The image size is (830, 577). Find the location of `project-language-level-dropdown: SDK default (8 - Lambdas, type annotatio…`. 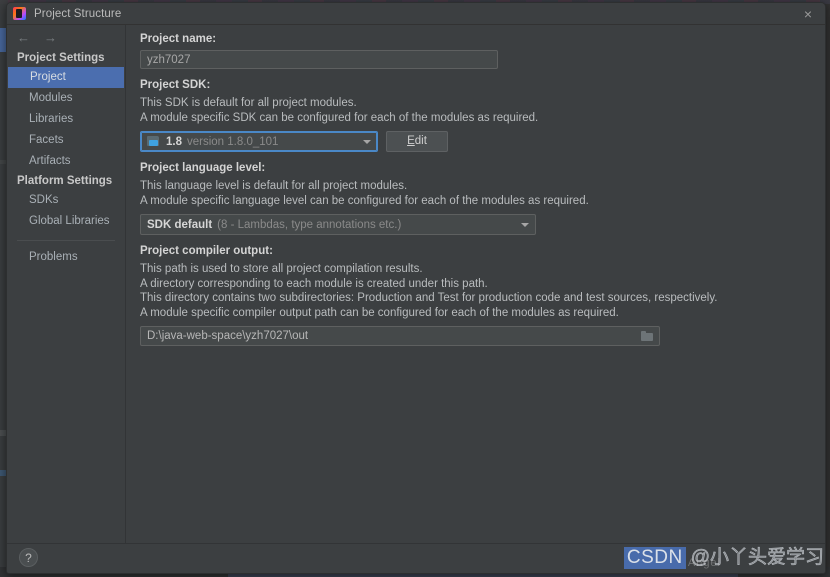

project-language-level-dropdown: SDK default (8 - Lambdas, type annotatio… is located at coordinates (338, 224).